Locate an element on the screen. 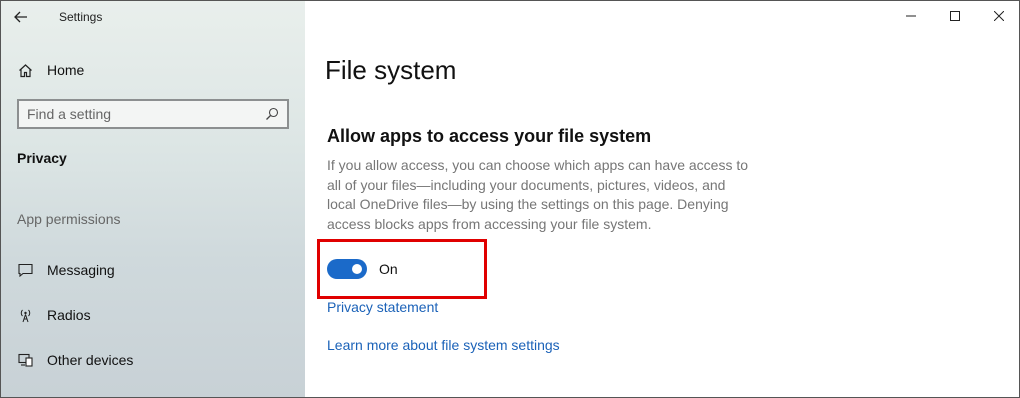  group-title-app-permissions: App permissions is located at coordinates (69, 219).